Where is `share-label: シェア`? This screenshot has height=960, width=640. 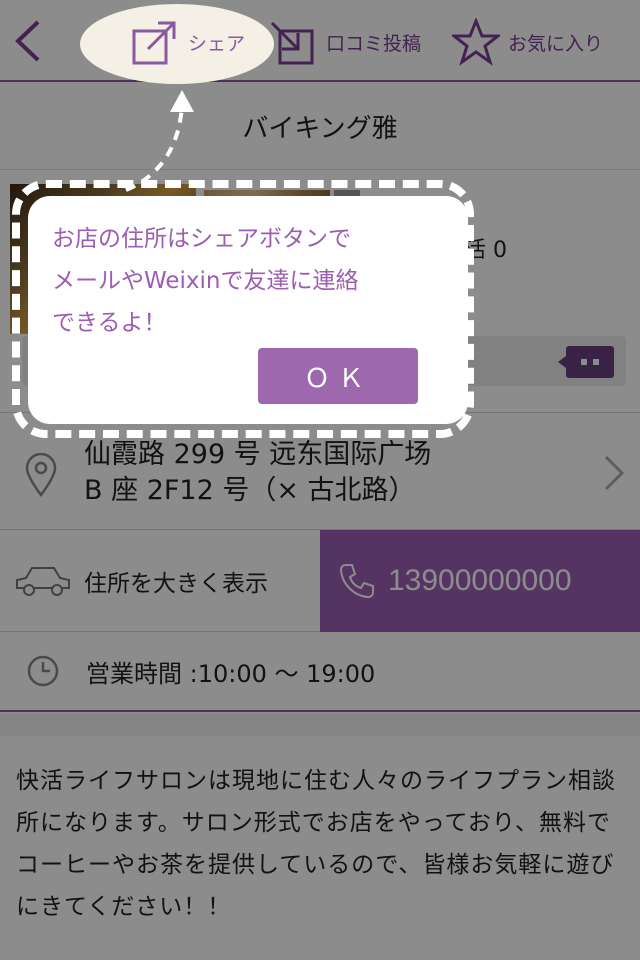
share-label: シェア is located at coordinates (217, 43).